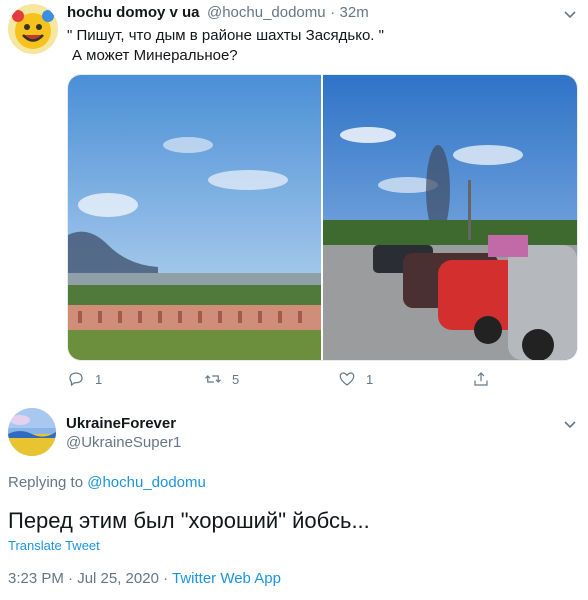 This screenshot has width=588, height=600. I want to click on tweet-header: hochu domoy v ua @hochu_dodomu · 32m, so click(218, 13).